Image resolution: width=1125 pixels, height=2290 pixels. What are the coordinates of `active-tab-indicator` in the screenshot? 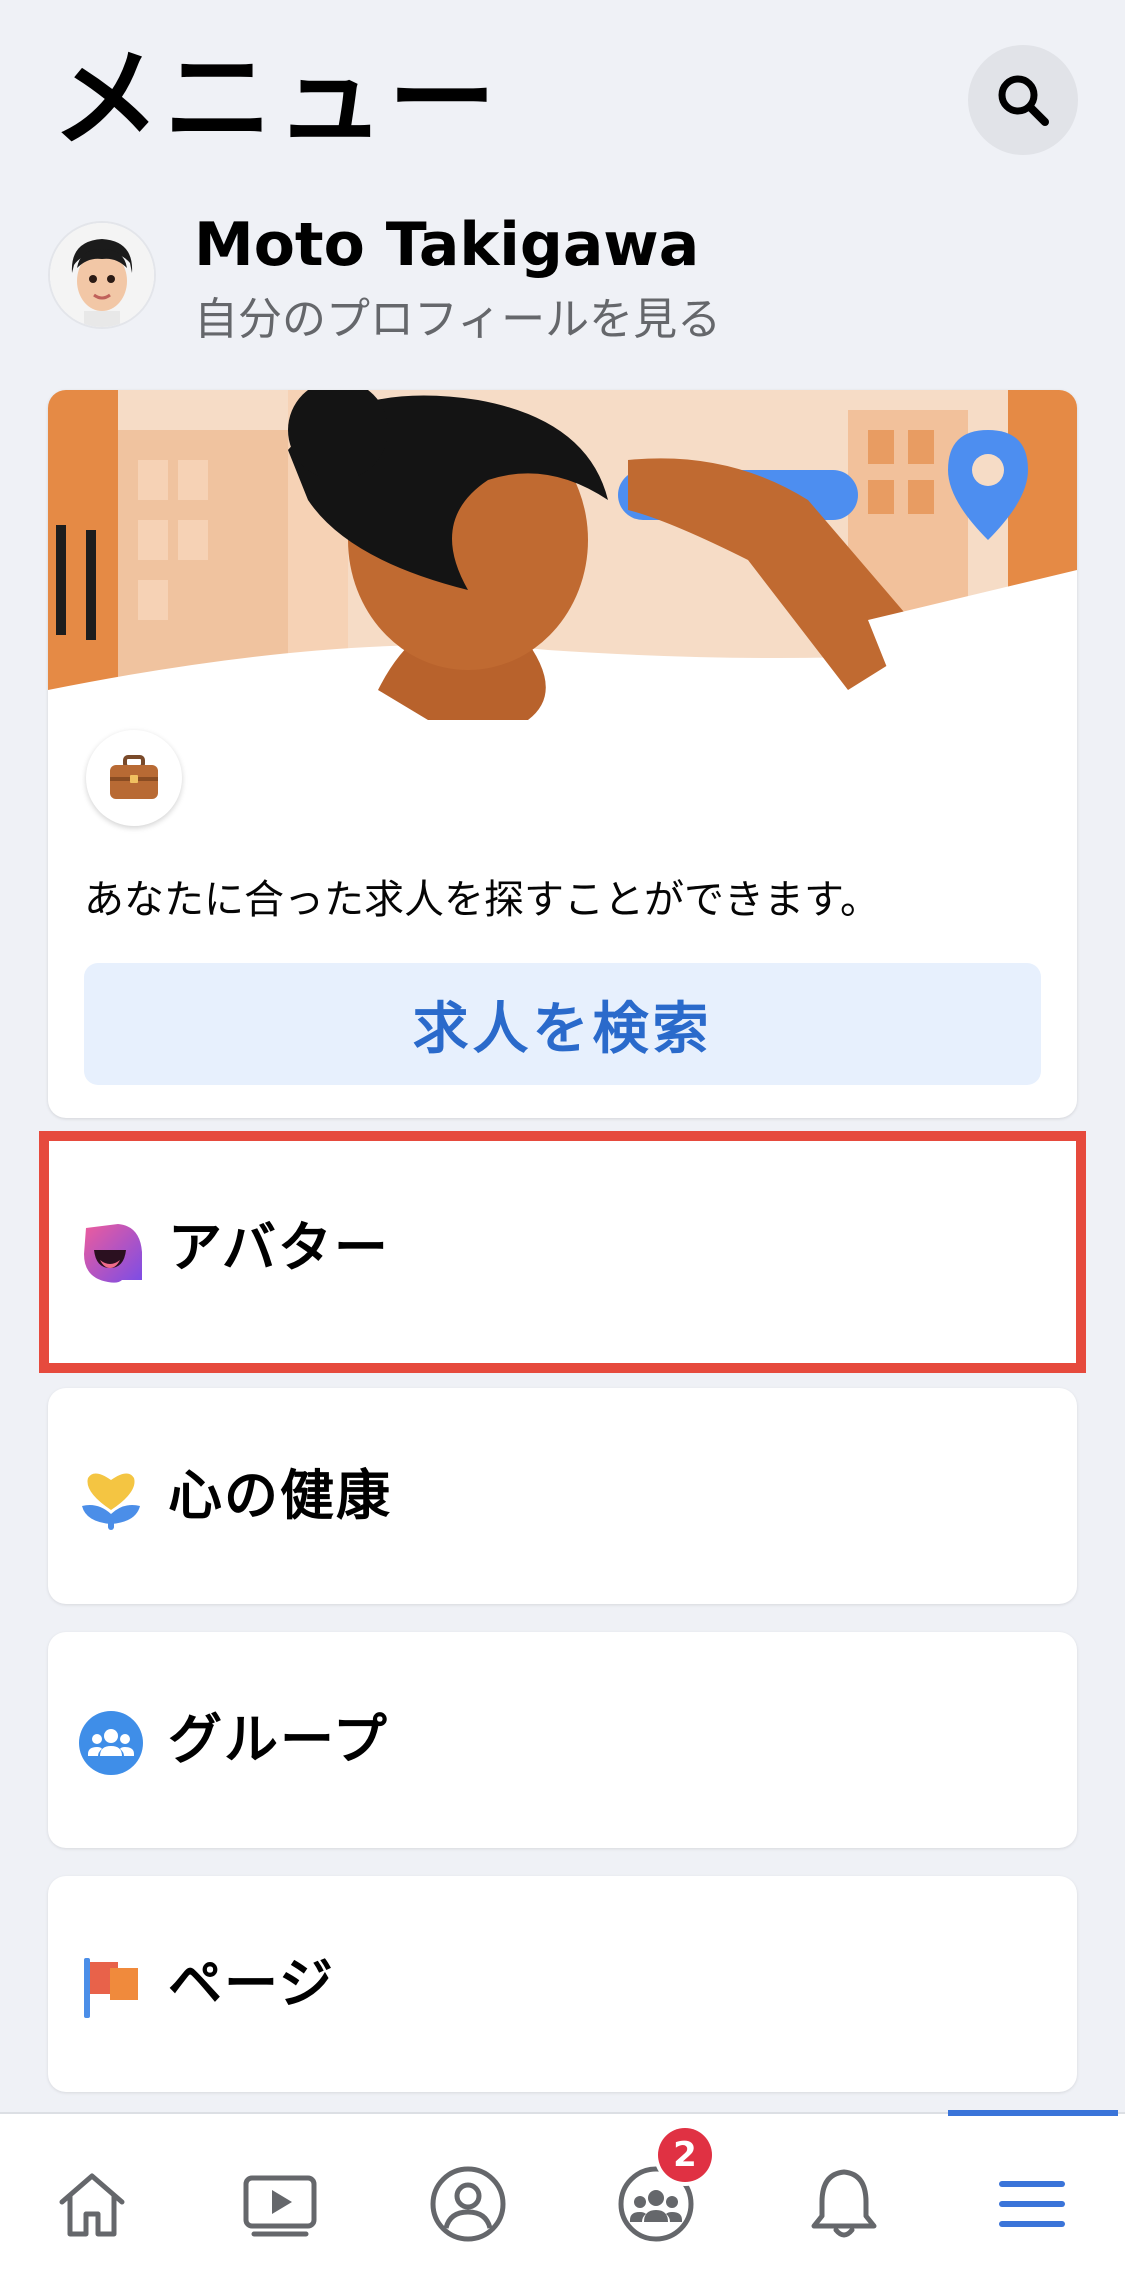 It's located at (1033, 2113).